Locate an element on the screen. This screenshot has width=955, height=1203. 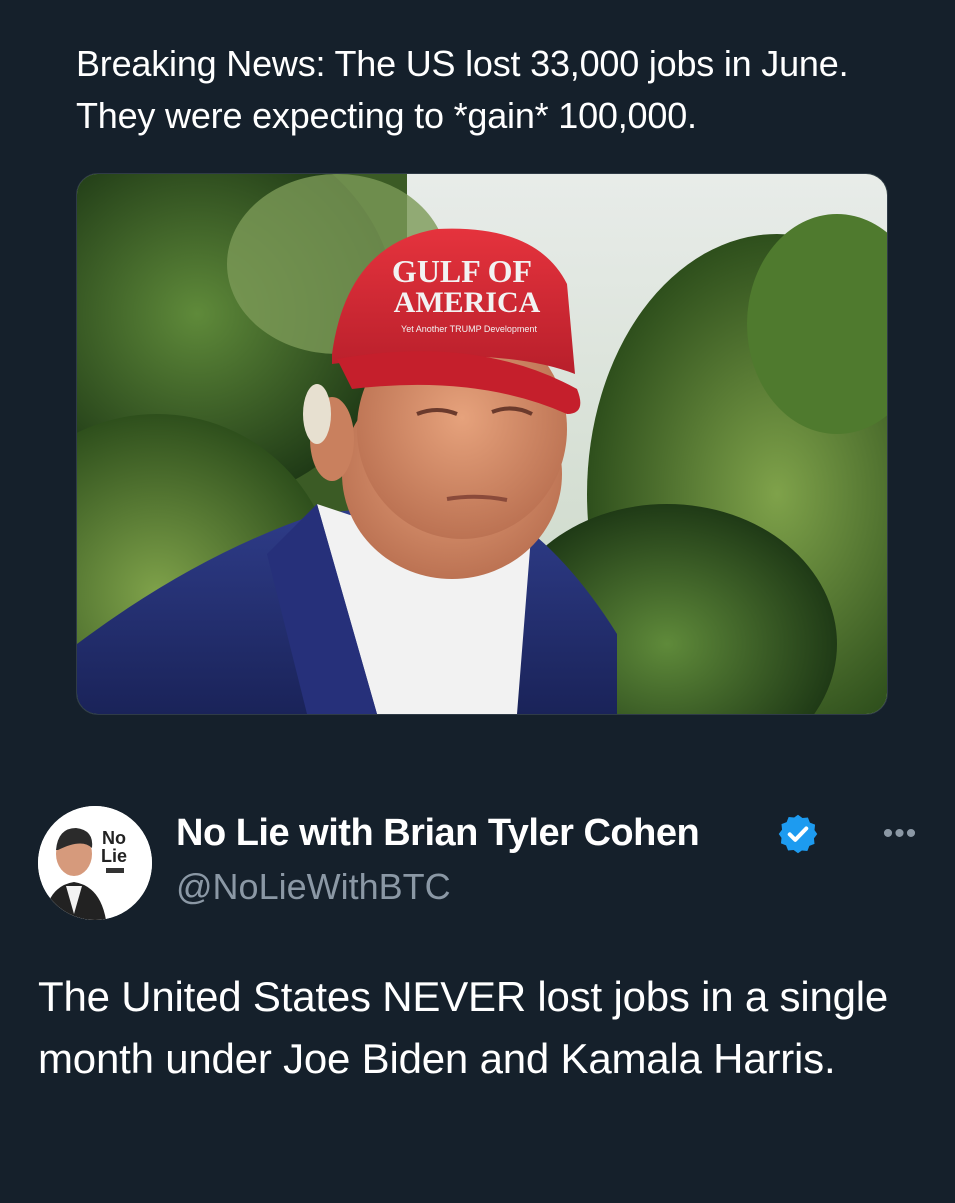
author-handle: @NoLieWithBTC is located at coordinates (313, 887).